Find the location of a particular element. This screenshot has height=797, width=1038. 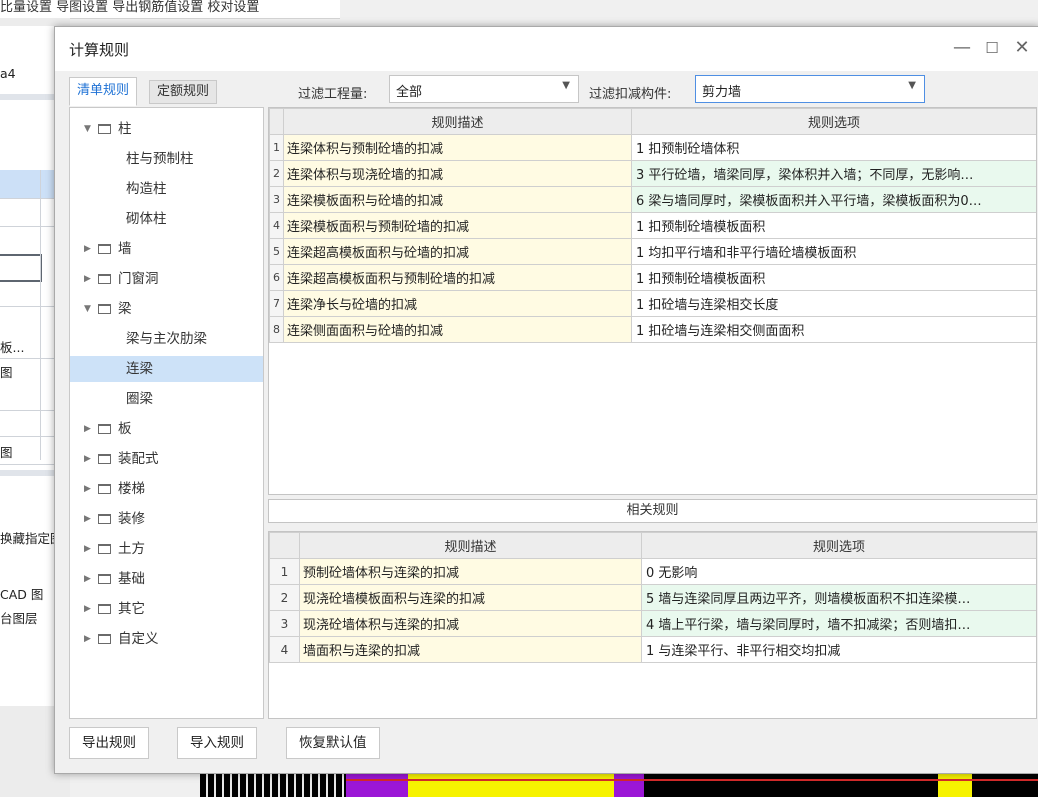

tree-node: ▶ 墙 is located at coordinates (166, 249).